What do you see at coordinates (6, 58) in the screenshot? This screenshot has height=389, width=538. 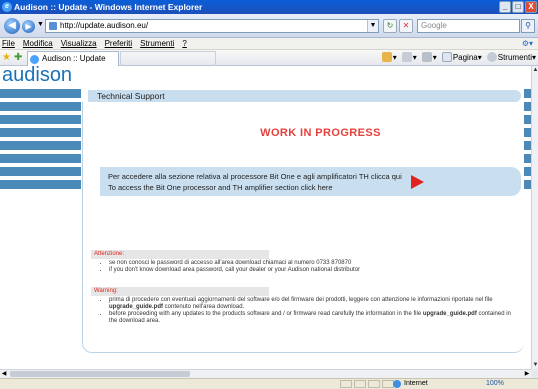 I see `favorites-star-icon: ★` at bounding box center [6, 58].